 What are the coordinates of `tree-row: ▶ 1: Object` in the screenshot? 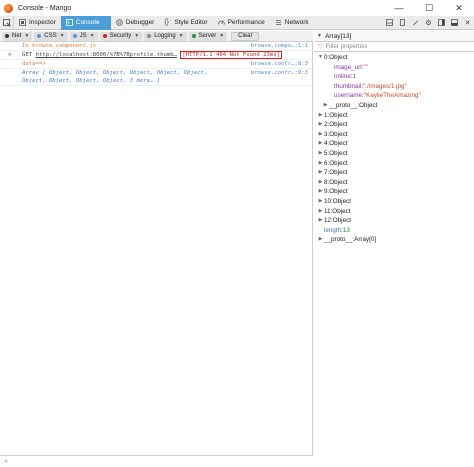 It's located at (394, 116).